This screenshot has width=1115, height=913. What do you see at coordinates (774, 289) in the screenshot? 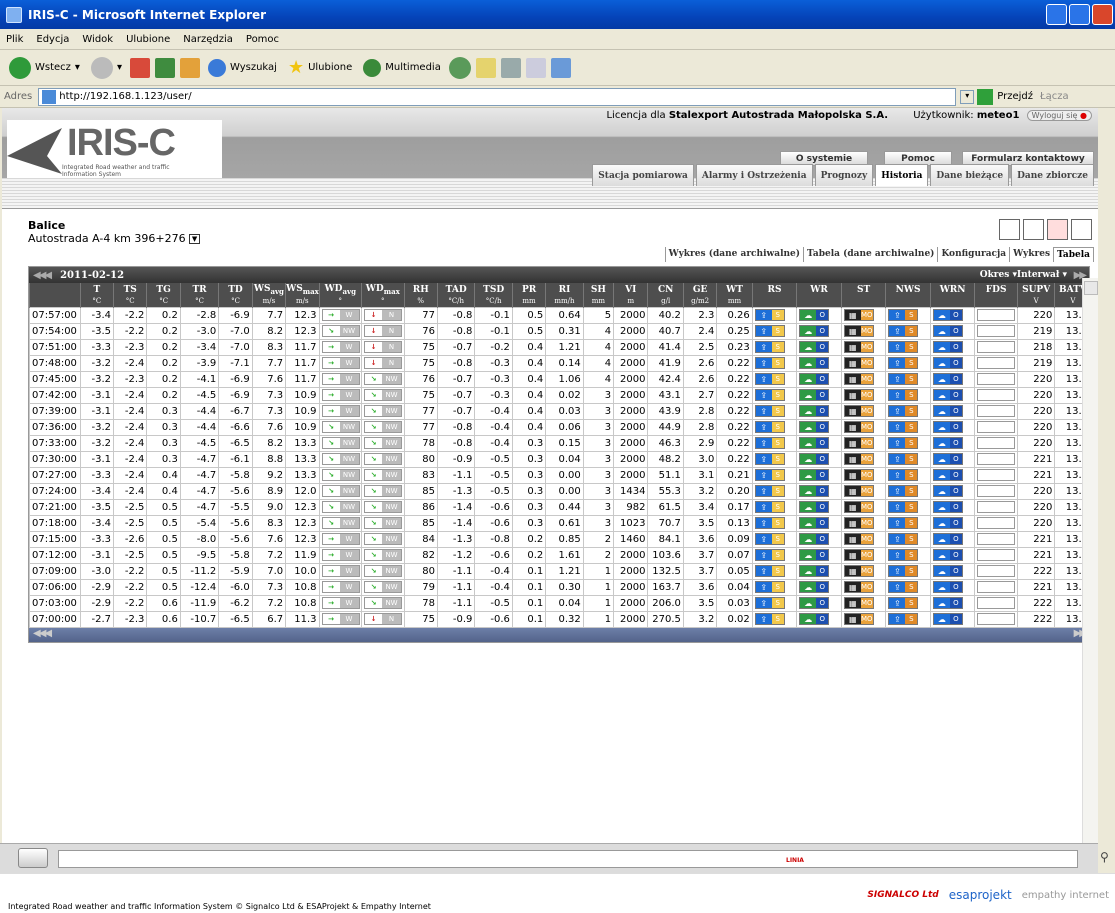
I see `col-header: RS` at bounding box center [774, 289].